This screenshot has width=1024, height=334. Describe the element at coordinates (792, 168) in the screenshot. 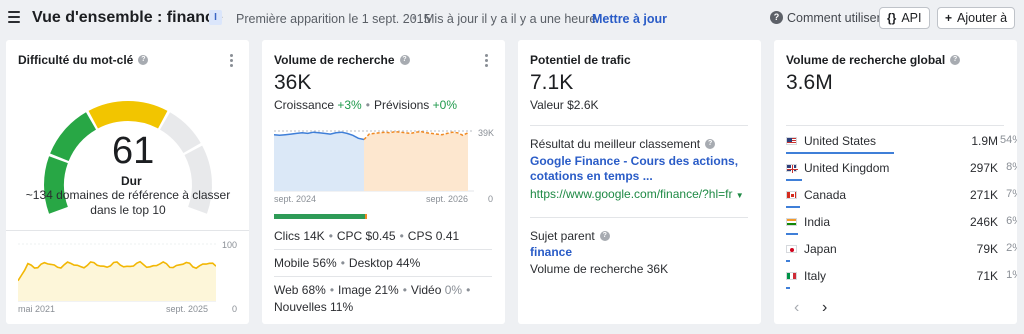

I see `uk-flag-icon` at that location.